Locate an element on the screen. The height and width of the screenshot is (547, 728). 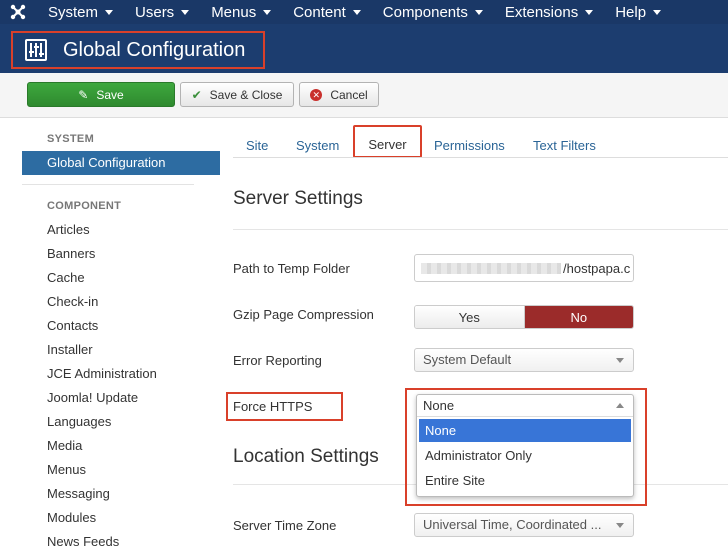
sidebar-item-jce-administration: JCE Administration is located at coordinates (102, 373).